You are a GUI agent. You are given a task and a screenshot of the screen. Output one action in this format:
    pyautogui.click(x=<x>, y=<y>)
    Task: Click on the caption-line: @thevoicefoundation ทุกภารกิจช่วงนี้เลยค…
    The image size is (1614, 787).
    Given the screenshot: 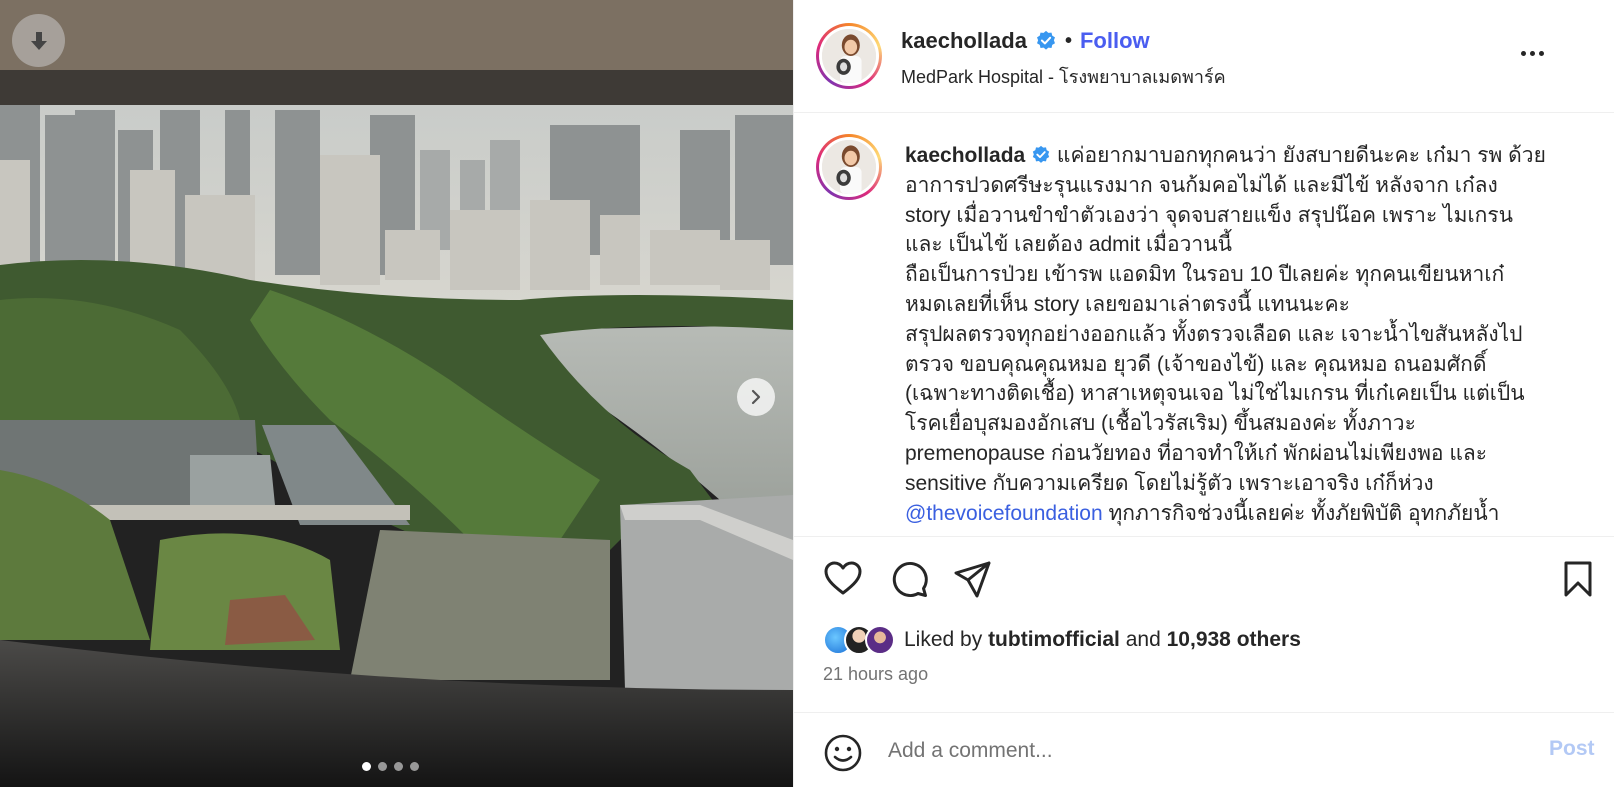 What is the action you would take?
    pyautogui.click(x=1245, y=514)
    